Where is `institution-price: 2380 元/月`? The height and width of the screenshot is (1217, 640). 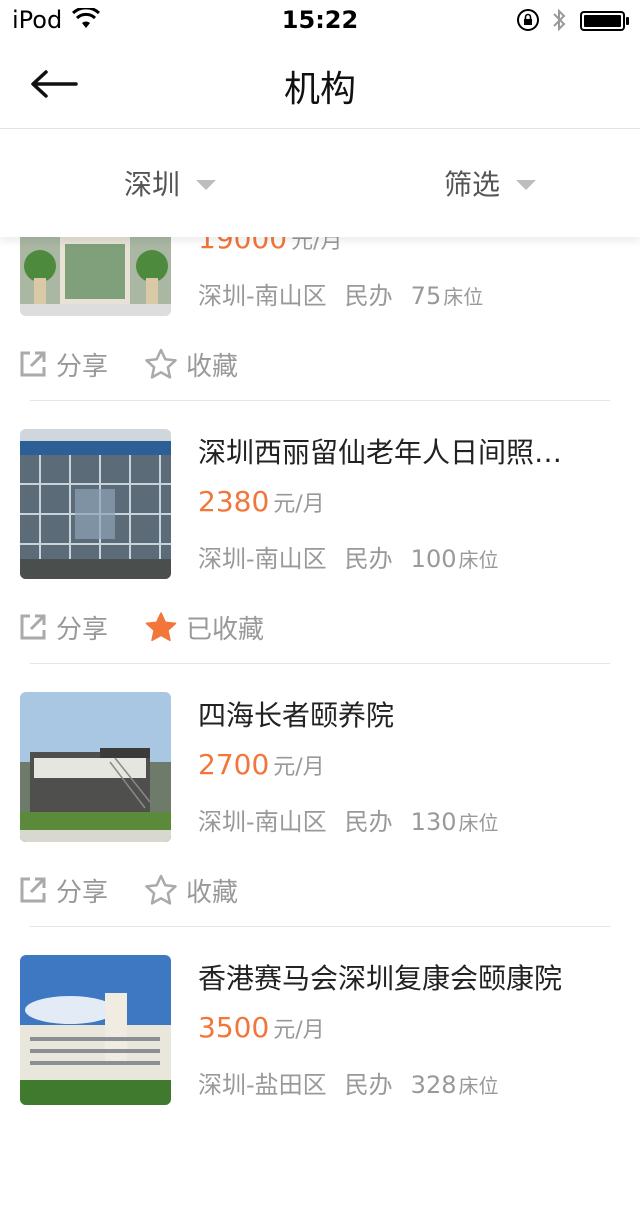 institution-price: 2380 元/月 is located at coordinates (261, 501).